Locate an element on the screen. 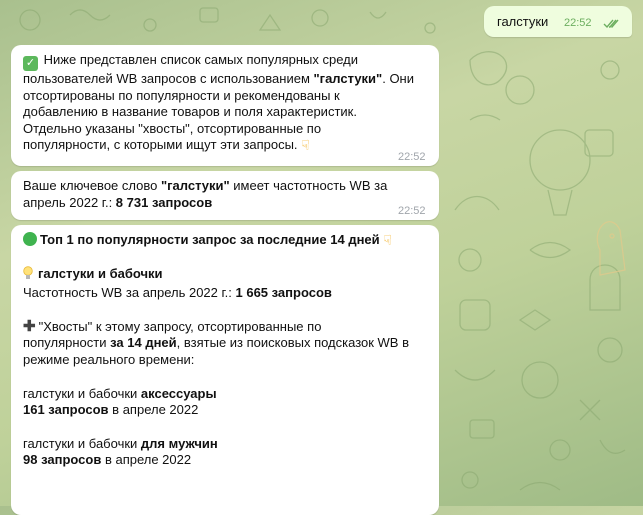 The image size is (643, 515). outgoing-message-text: галстуки is located at coordinates (523, 21).